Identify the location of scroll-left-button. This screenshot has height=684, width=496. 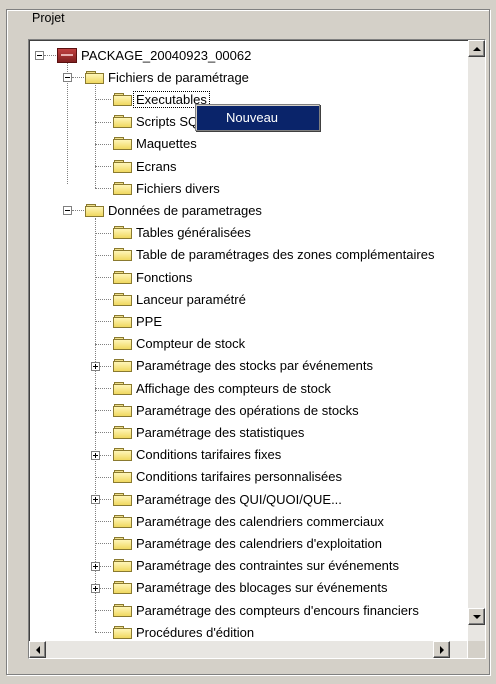
(37, 649).